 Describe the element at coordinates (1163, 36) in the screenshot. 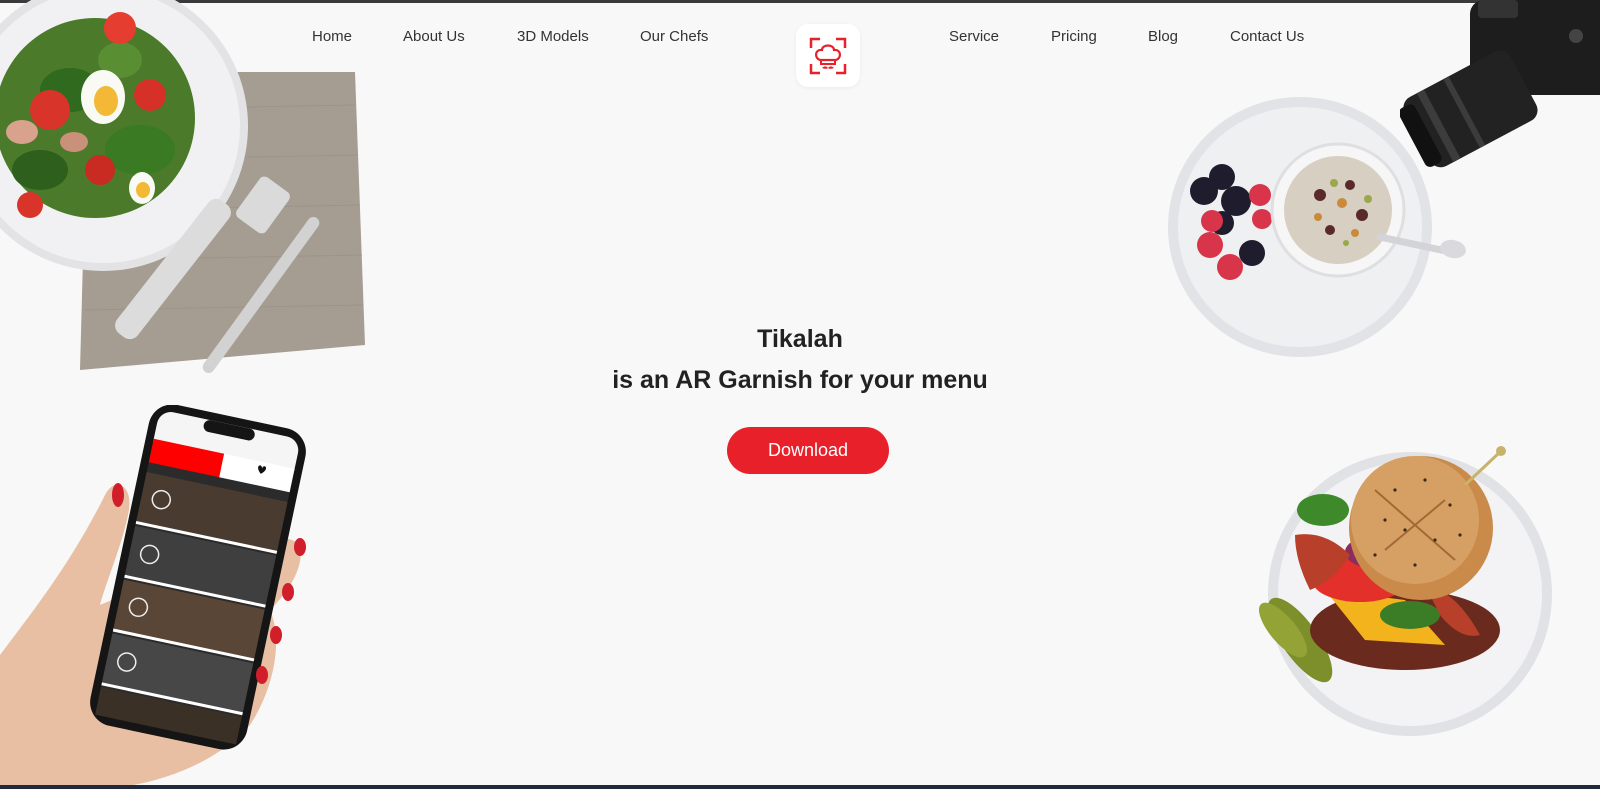

I see `nav-blog: Blog` at that location.